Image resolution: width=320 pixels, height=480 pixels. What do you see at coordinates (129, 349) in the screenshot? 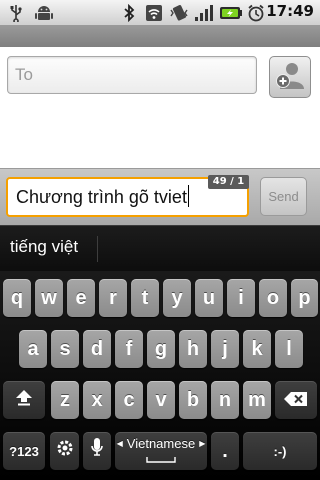
I see `key-f: f` at bounding box center [129, 349].